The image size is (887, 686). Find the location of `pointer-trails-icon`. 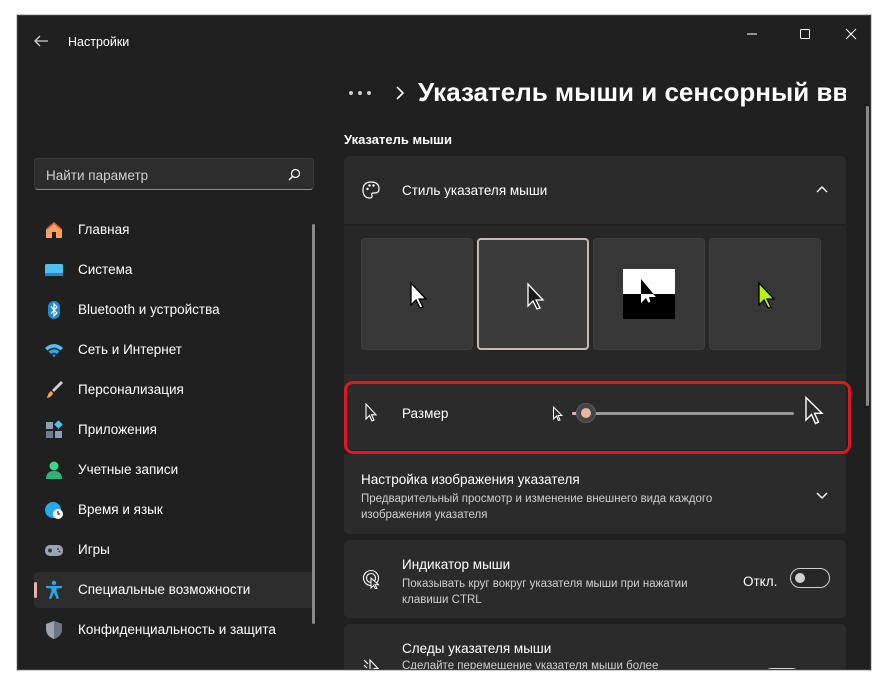

pointer-trails-icon is located at coordinates (371, 663).